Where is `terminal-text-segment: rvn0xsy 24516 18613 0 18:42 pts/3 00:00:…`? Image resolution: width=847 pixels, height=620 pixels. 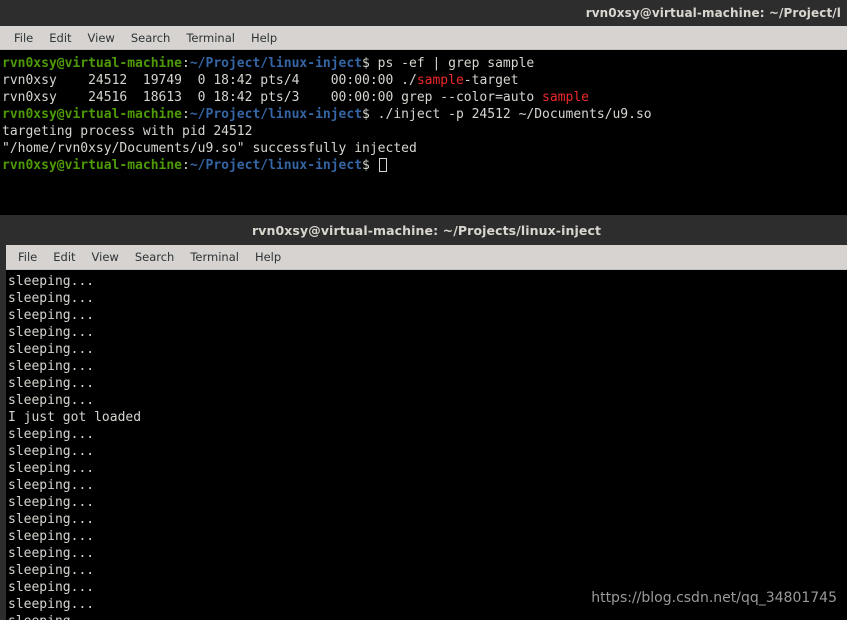 terminal-text-segment: rvn0xsy 24516 18613 0 18:42 pts/3 00:00:… is located at coordinates (272, 97).